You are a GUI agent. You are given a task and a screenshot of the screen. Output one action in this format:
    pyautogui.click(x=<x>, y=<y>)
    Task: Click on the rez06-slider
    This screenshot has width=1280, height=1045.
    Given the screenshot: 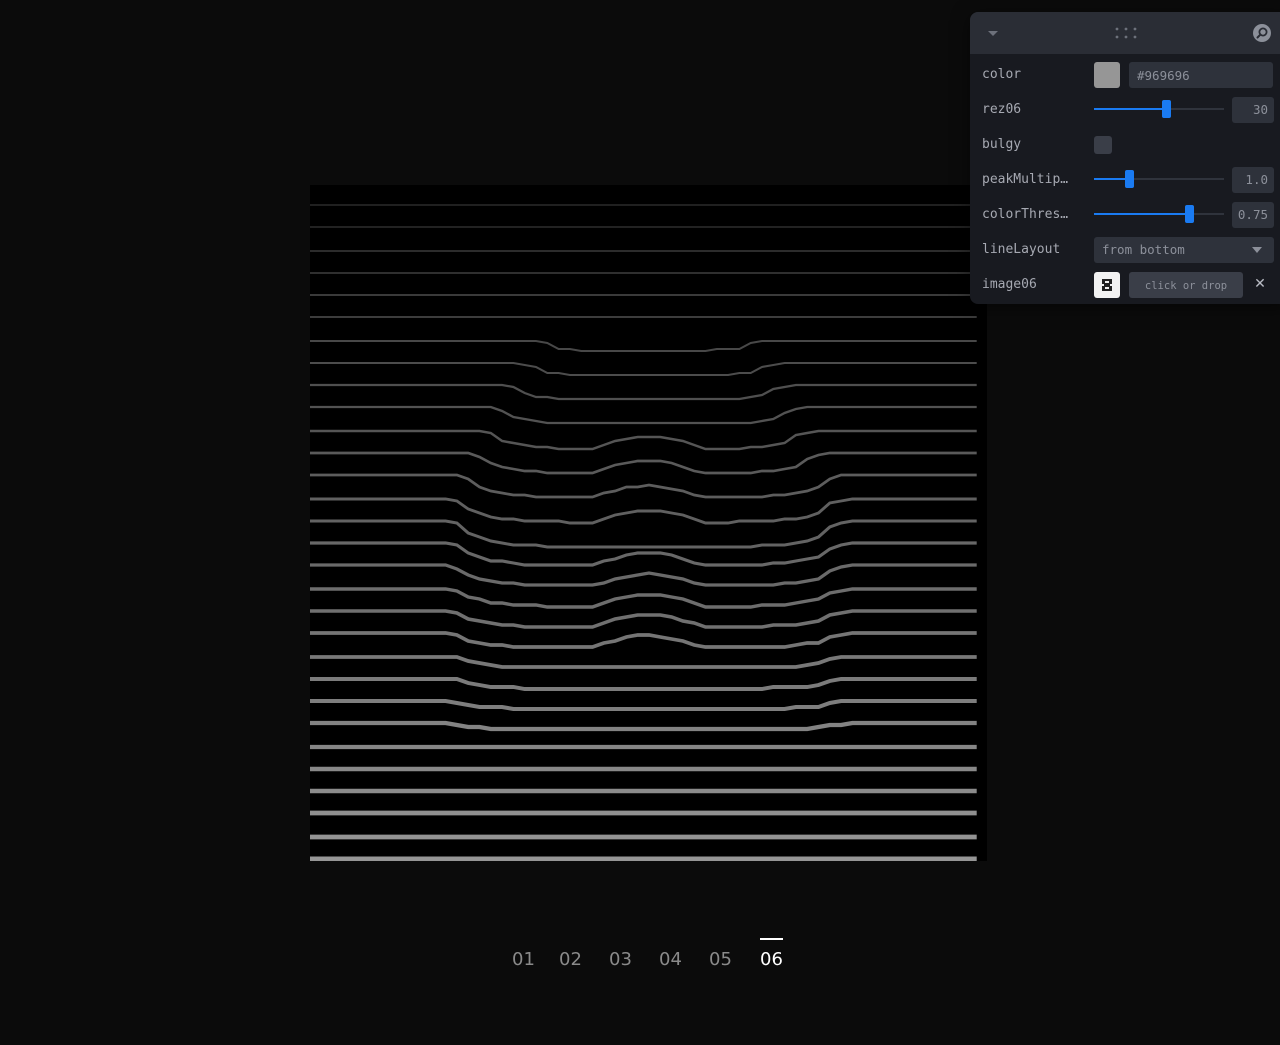 What is the action you would take?
    pyautogui.click(x=1159, y=109)
    